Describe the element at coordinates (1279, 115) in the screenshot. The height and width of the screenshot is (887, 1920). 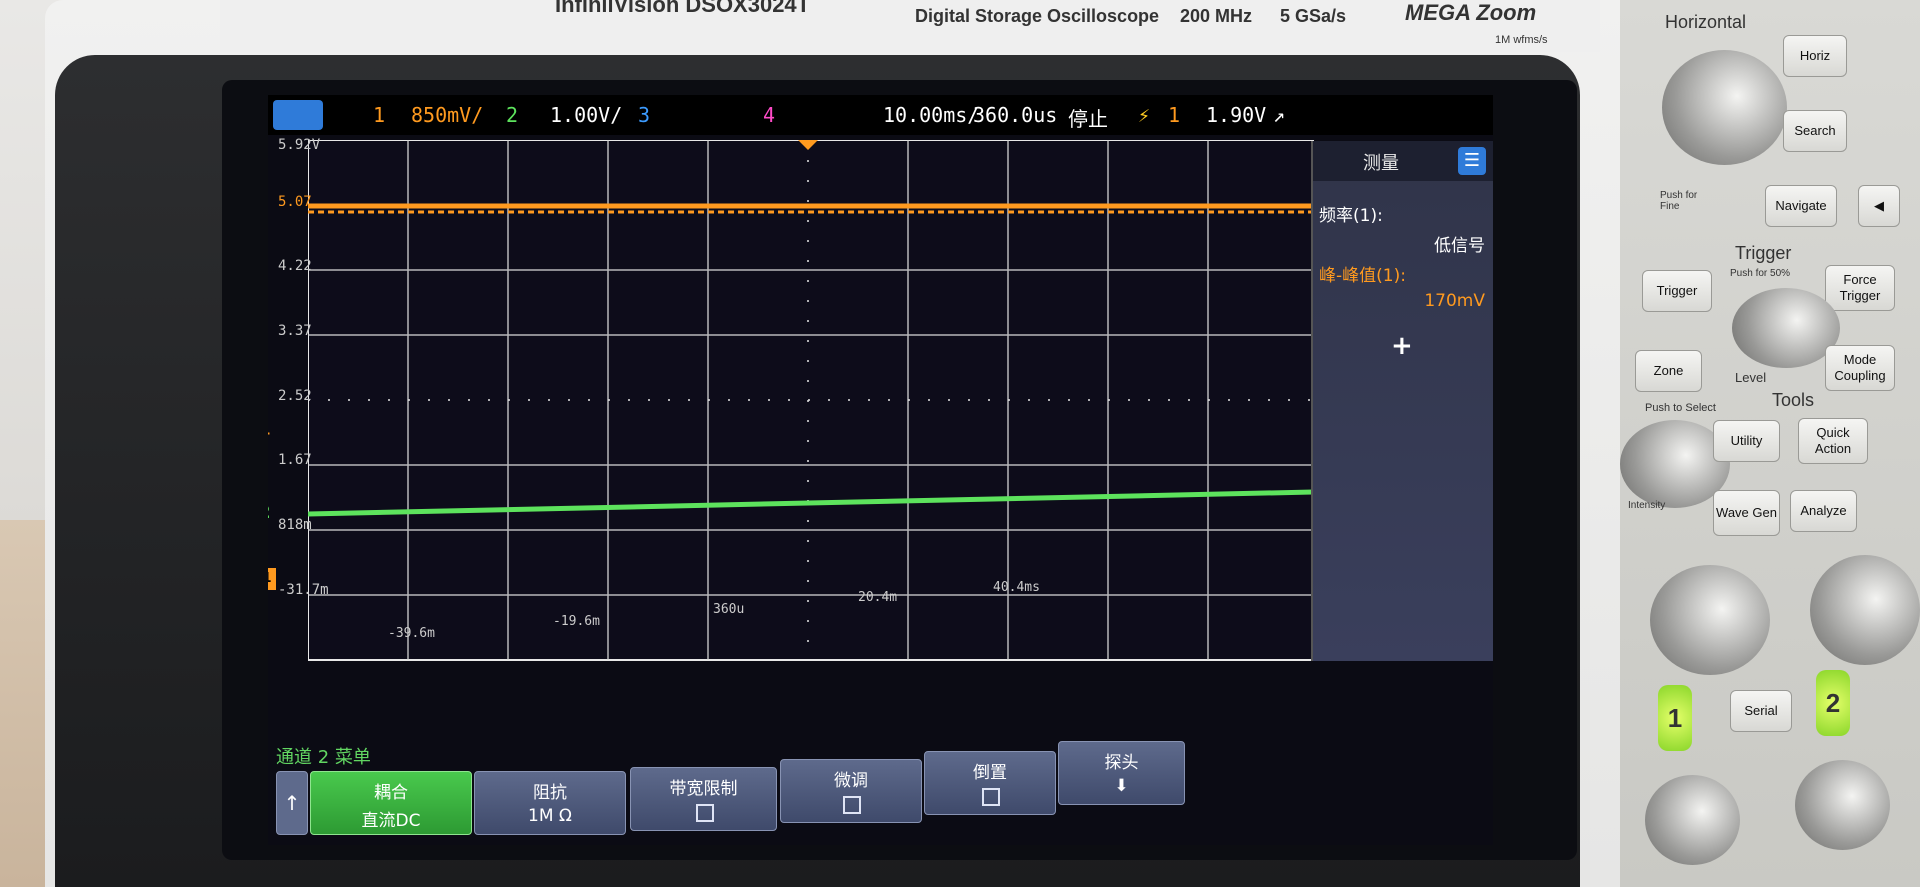
I see `trigger-edge-icon: ↗` at that location.